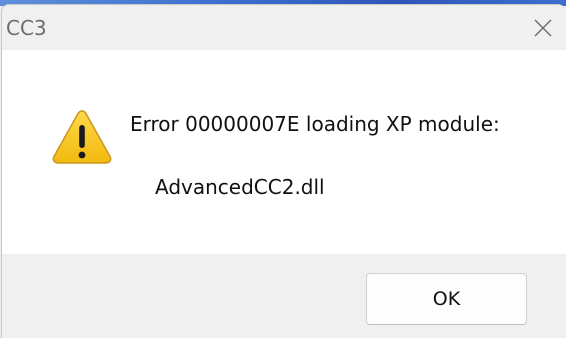  I want to click on warning-icon, so click(82, 137).